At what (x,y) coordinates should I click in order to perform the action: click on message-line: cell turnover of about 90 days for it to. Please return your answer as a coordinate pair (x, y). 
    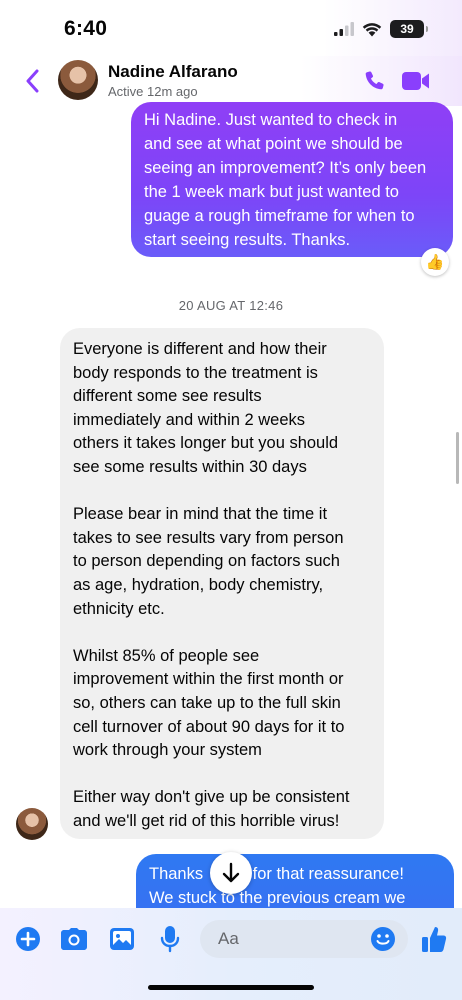
    Looking at the image, I should click on (209, 726).